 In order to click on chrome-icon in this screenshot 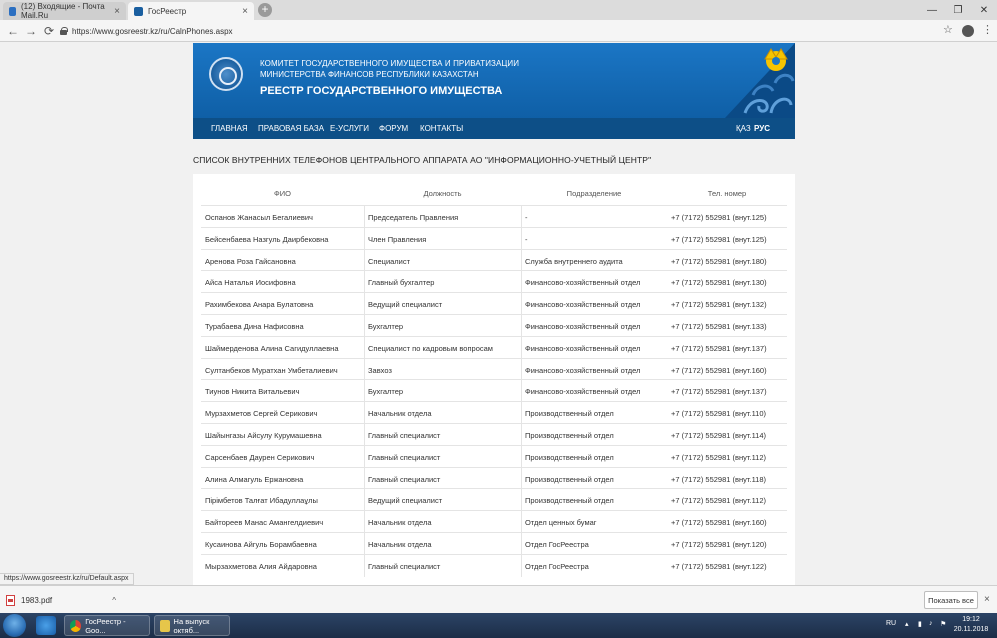, I will do `click(76, 625)`.